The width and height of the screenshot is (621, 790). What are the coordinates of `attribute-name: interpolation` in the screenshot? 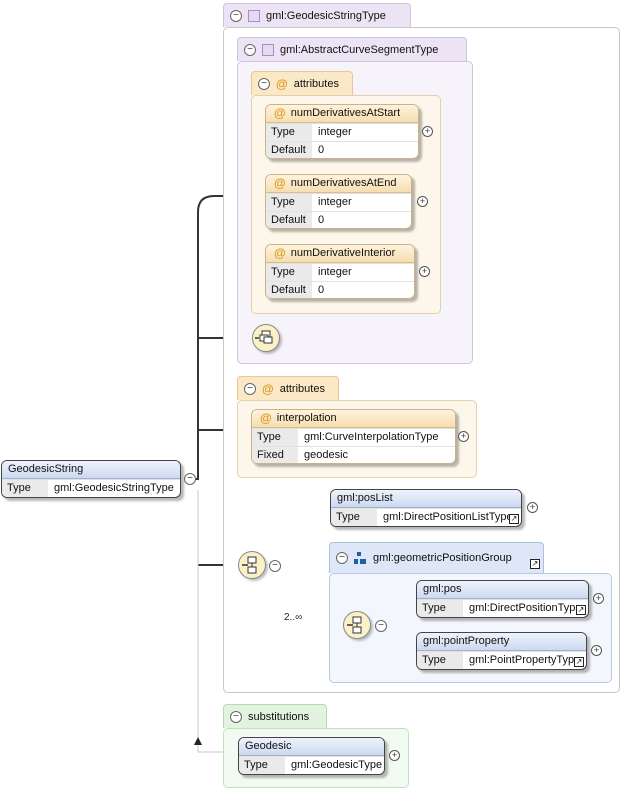 It's located at (306, 418).